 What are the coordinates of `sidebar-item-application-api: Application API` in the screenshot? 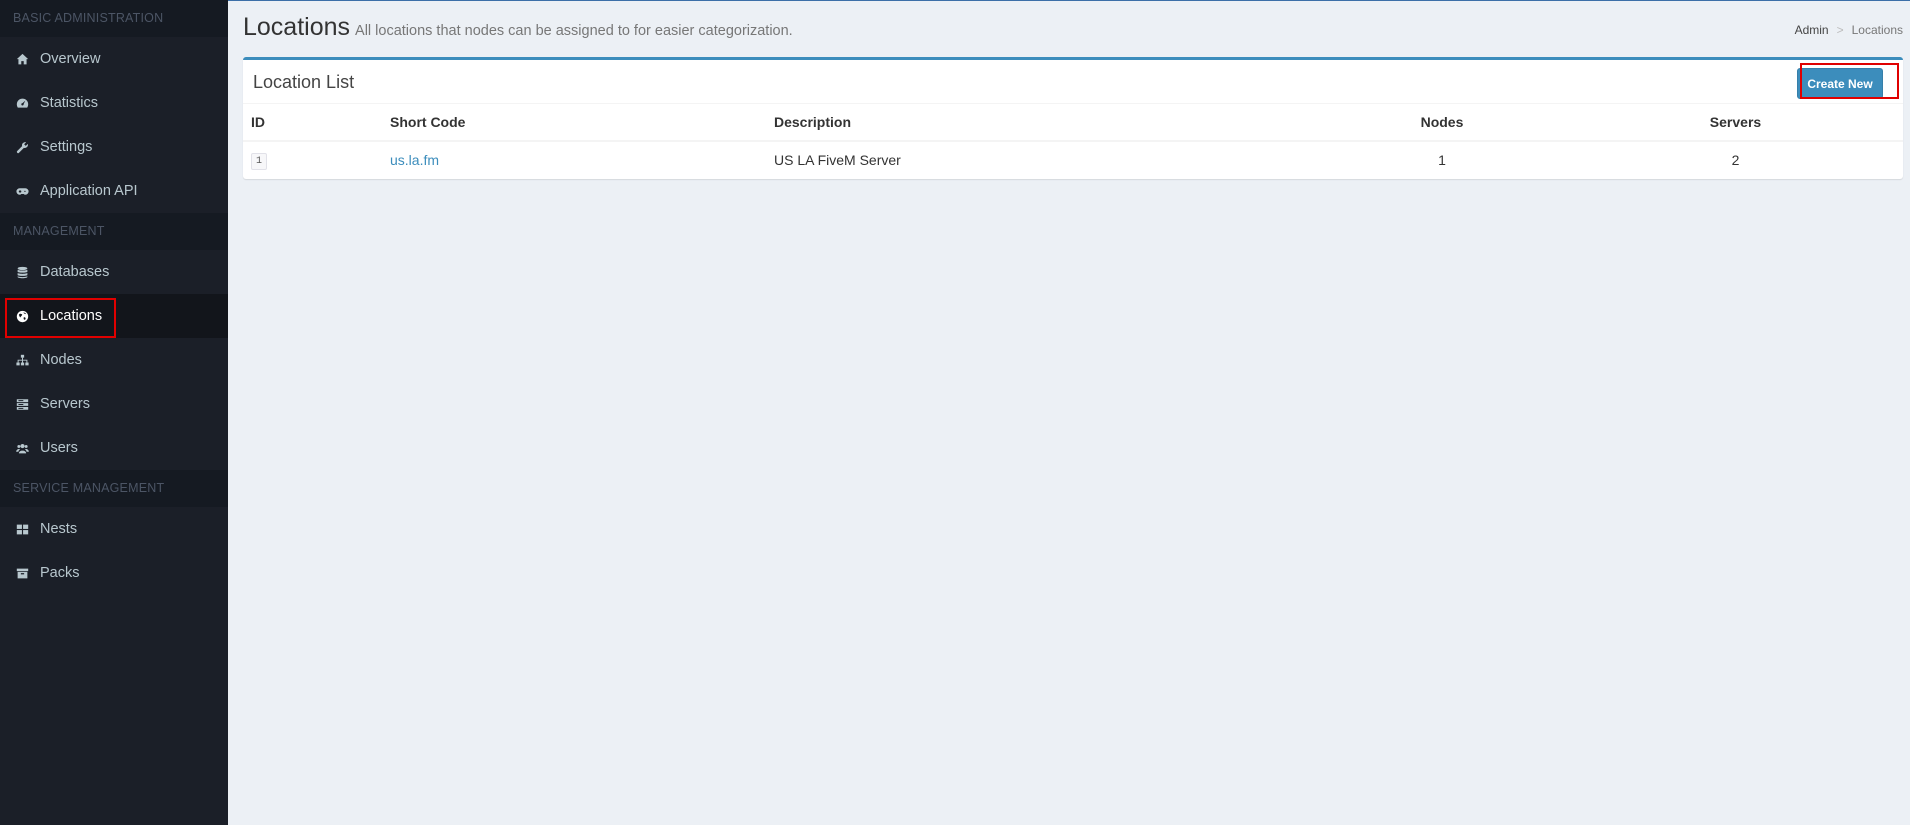 It's located at (114, 191).